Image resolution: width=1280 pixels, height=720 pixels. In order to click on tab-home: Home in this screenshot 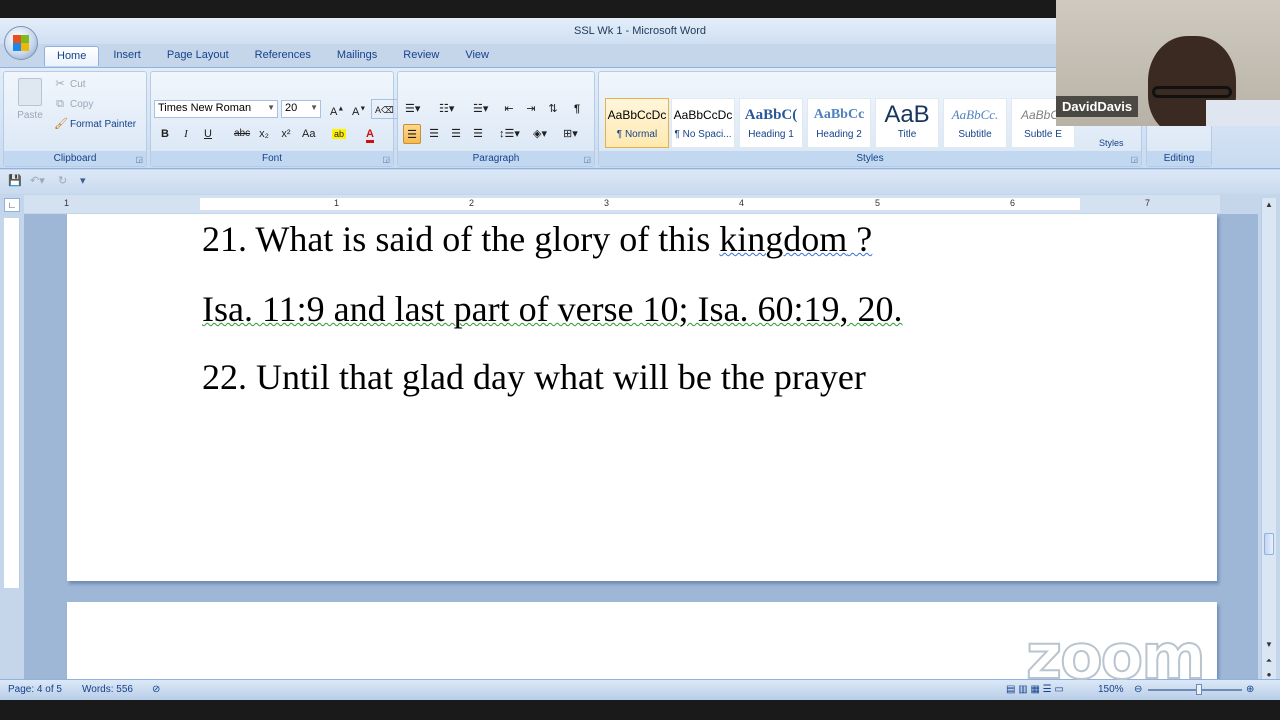, I will do `click(72, 56)`.